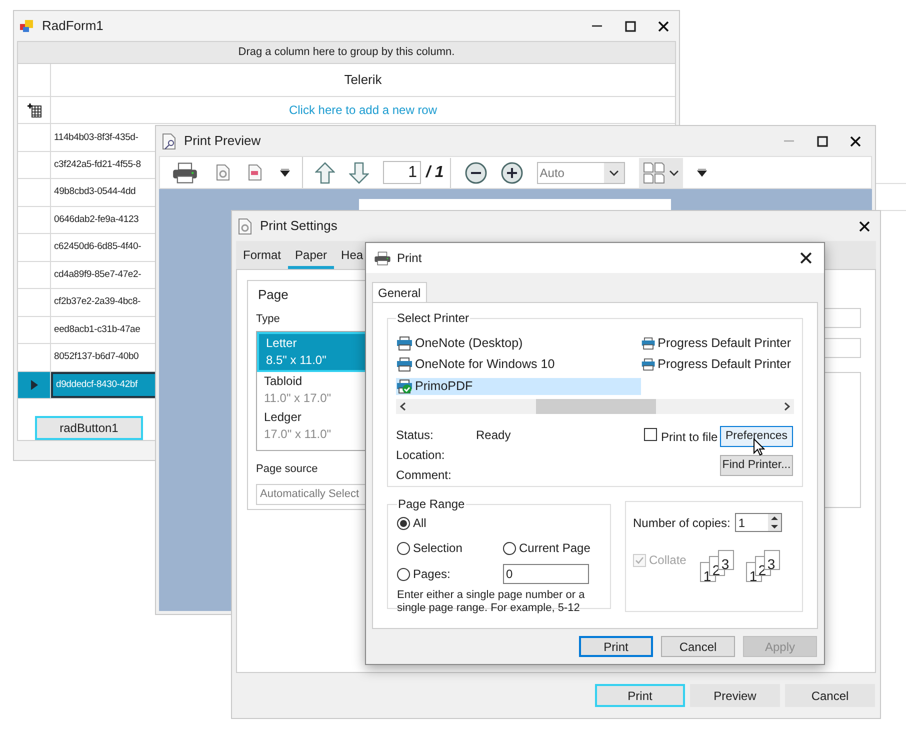  What do you see at coordinates (775, 522) in the screenshot?
I see `spin-arrows-icon` at bounding box center [775, 522].